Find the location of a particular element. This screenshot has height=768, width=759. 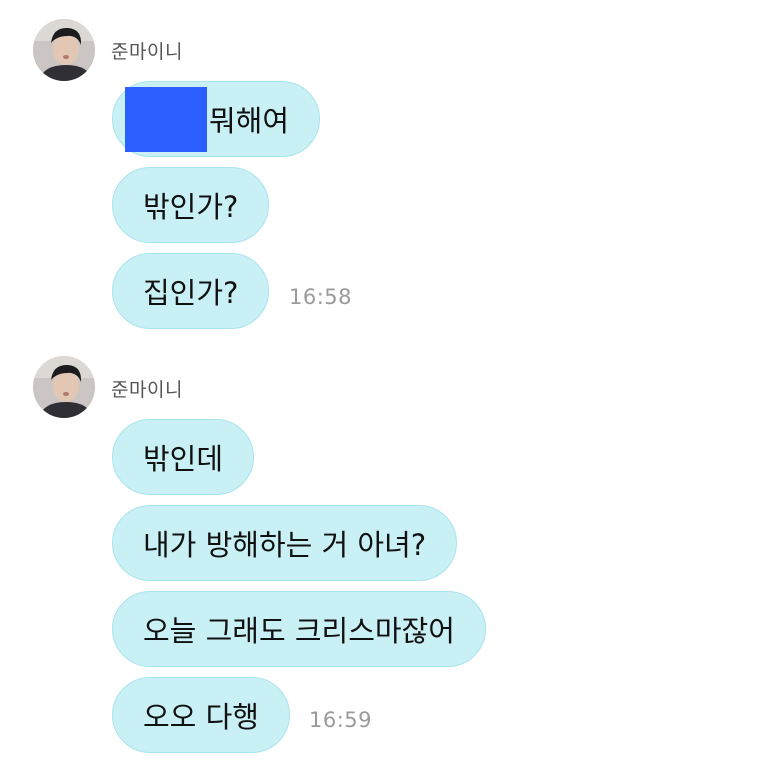

message-text: 밖인데 is located at coordinates (183, 459).